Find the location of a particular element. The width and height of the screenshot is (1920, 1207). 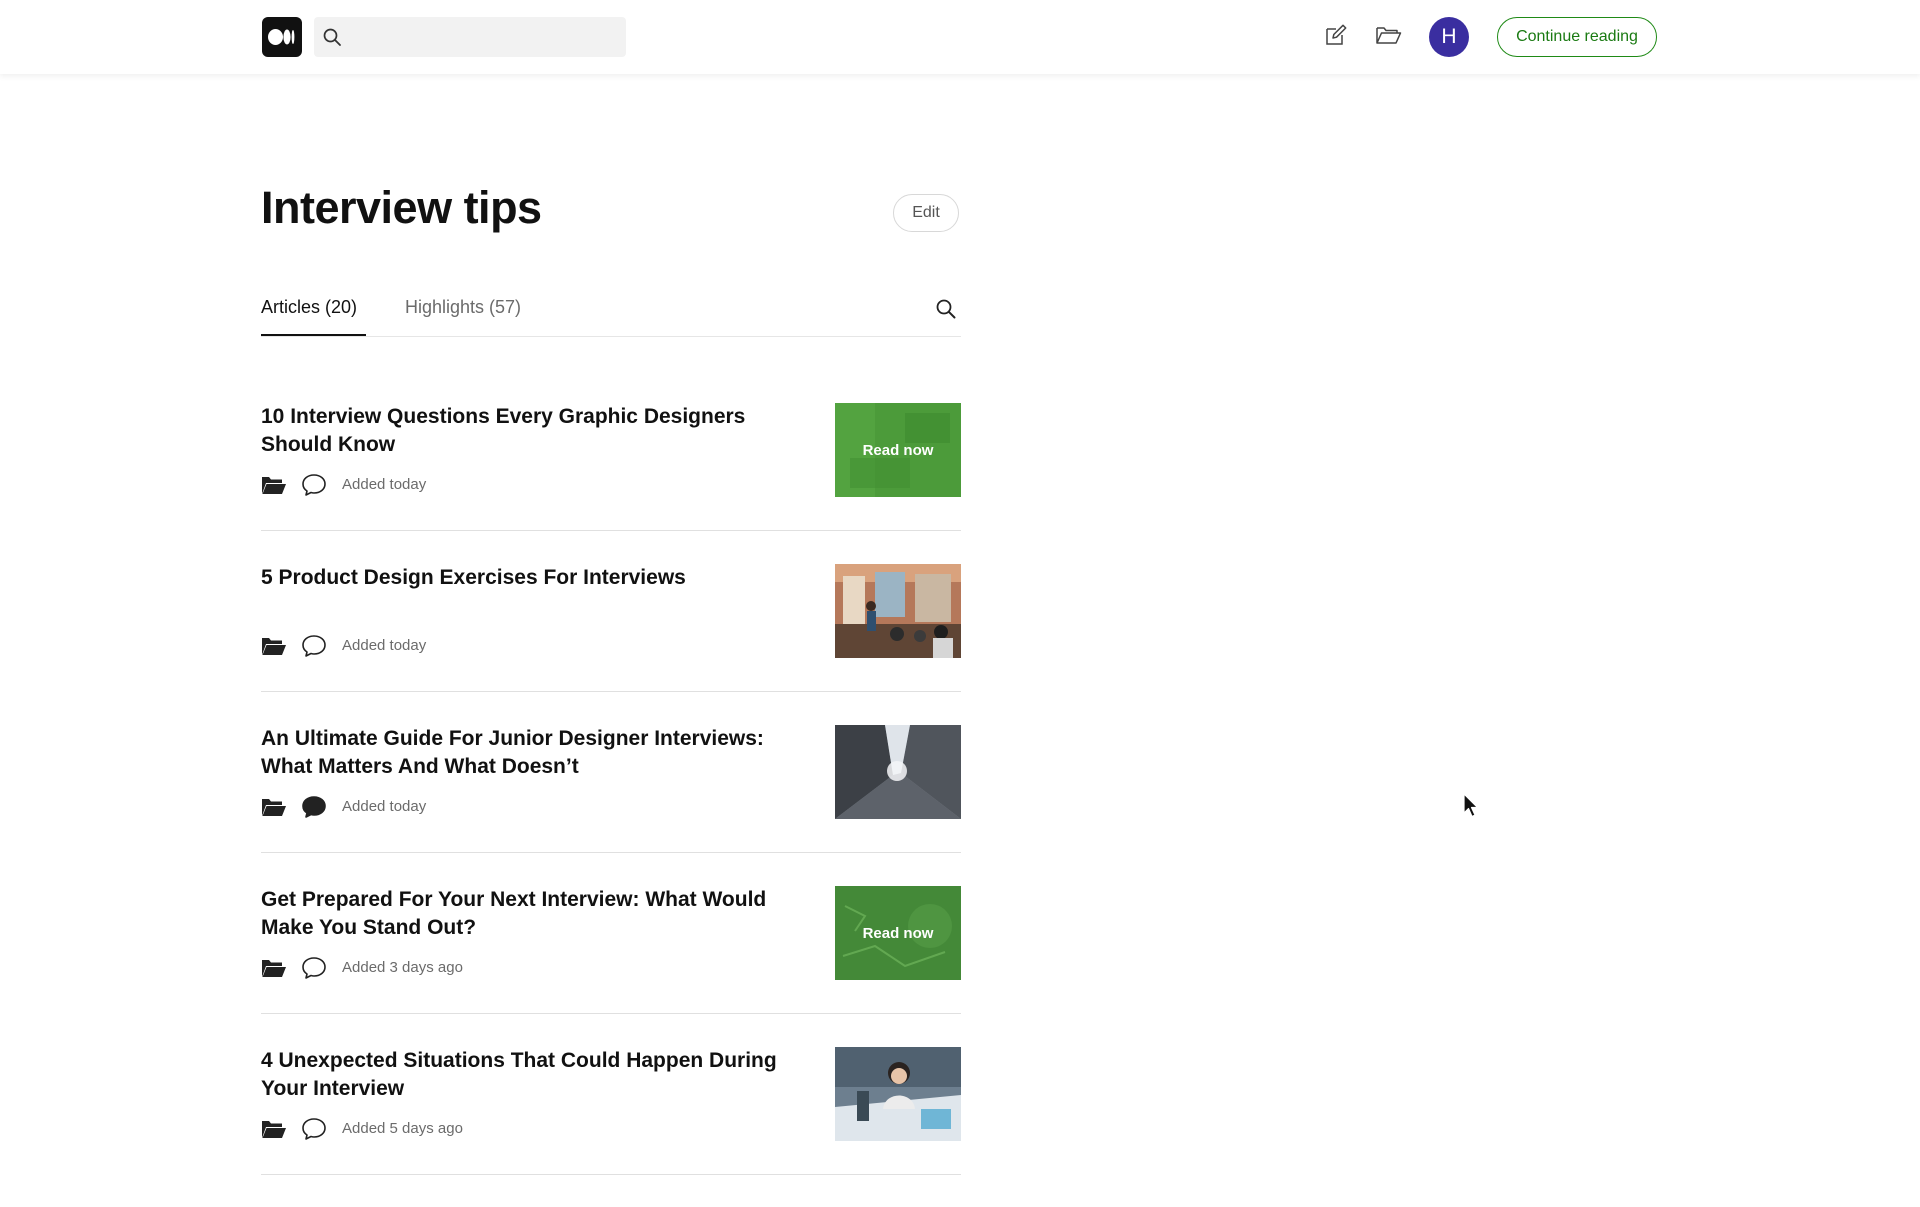

search-bar is located at coordinates (470, 37).